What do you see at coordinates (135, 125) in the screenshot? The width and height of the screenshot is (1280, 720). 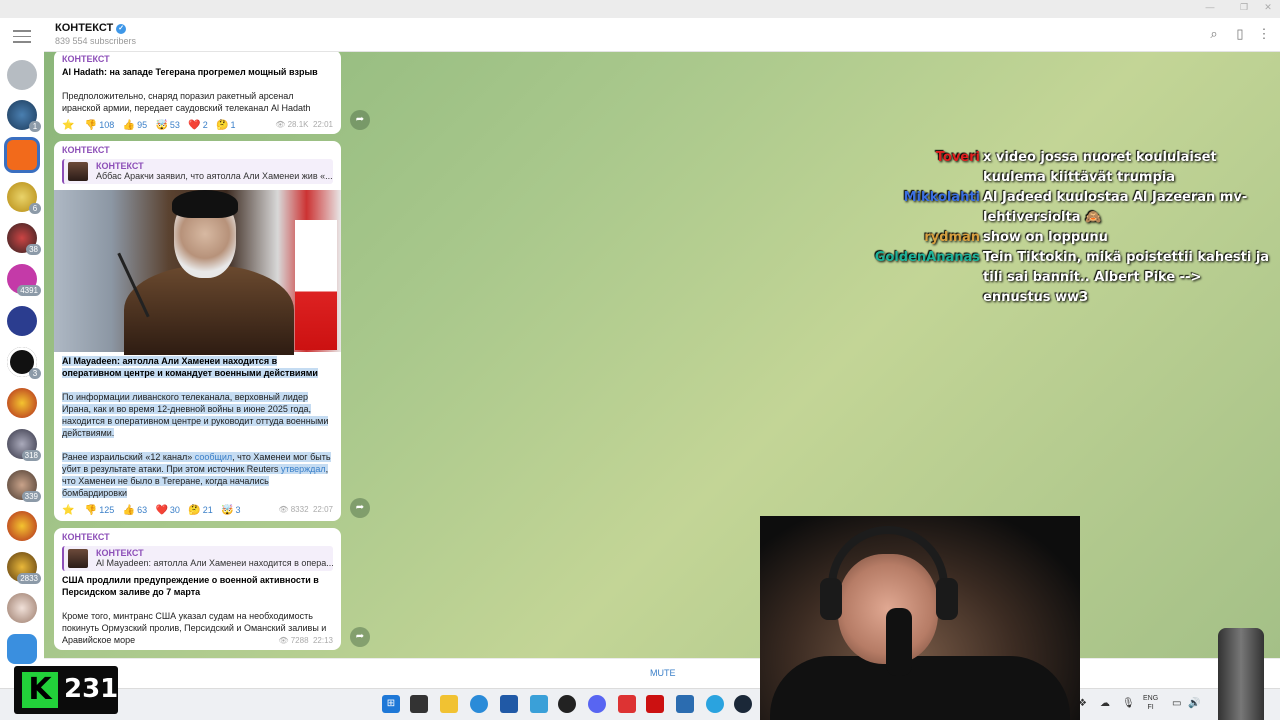 I see `reaction: 👍 95` at bounding box center [135, 125].